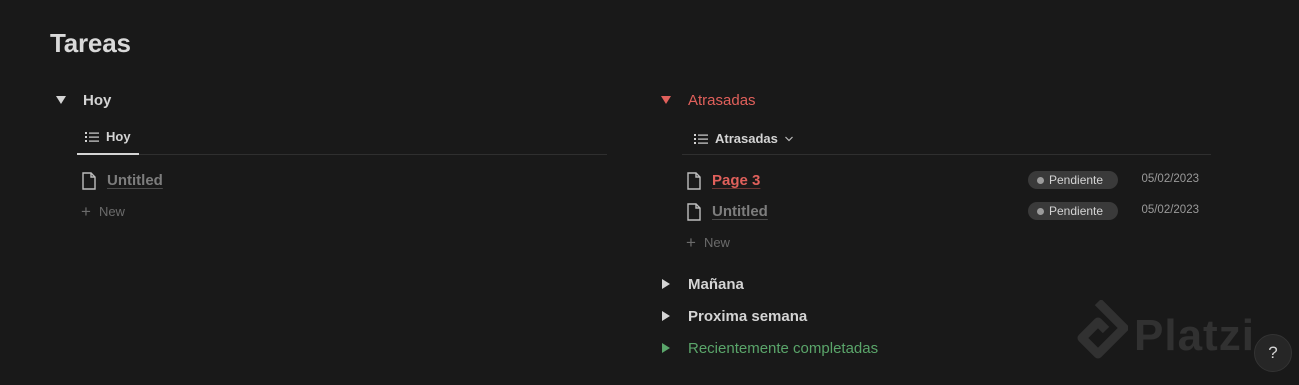 The width and height of the screenshot is (1299, 385). Describe the element at coordinates (1098, 334) in the screenshot. I see `platzi-logo-icon` at that location.